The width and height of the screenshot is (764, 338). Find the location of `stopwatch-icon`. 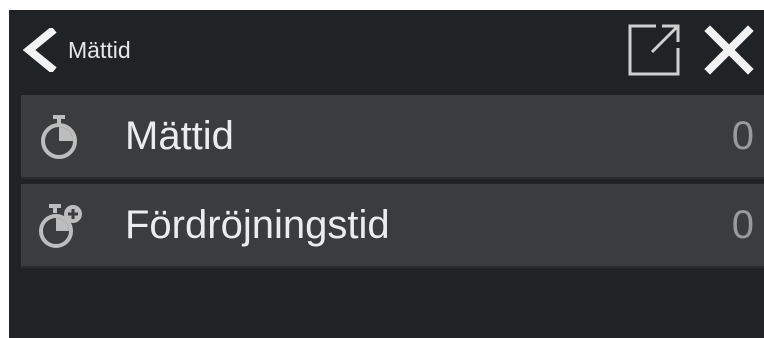

stopwatch-icon is located at coordinates (59, 137).